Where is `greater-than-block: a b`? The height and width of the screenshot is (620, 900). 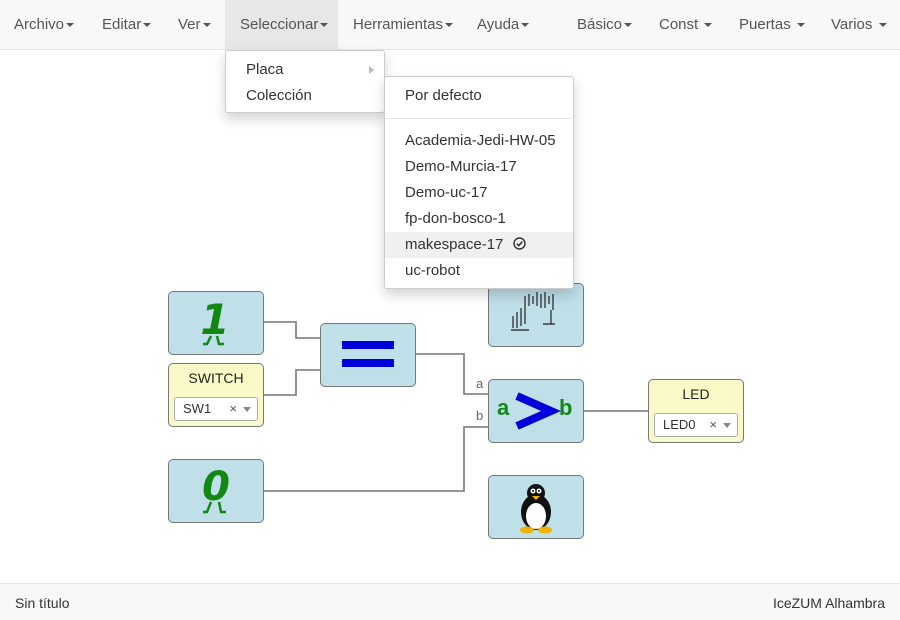 greater-than-block: a b is located at coordinates (536, 411).